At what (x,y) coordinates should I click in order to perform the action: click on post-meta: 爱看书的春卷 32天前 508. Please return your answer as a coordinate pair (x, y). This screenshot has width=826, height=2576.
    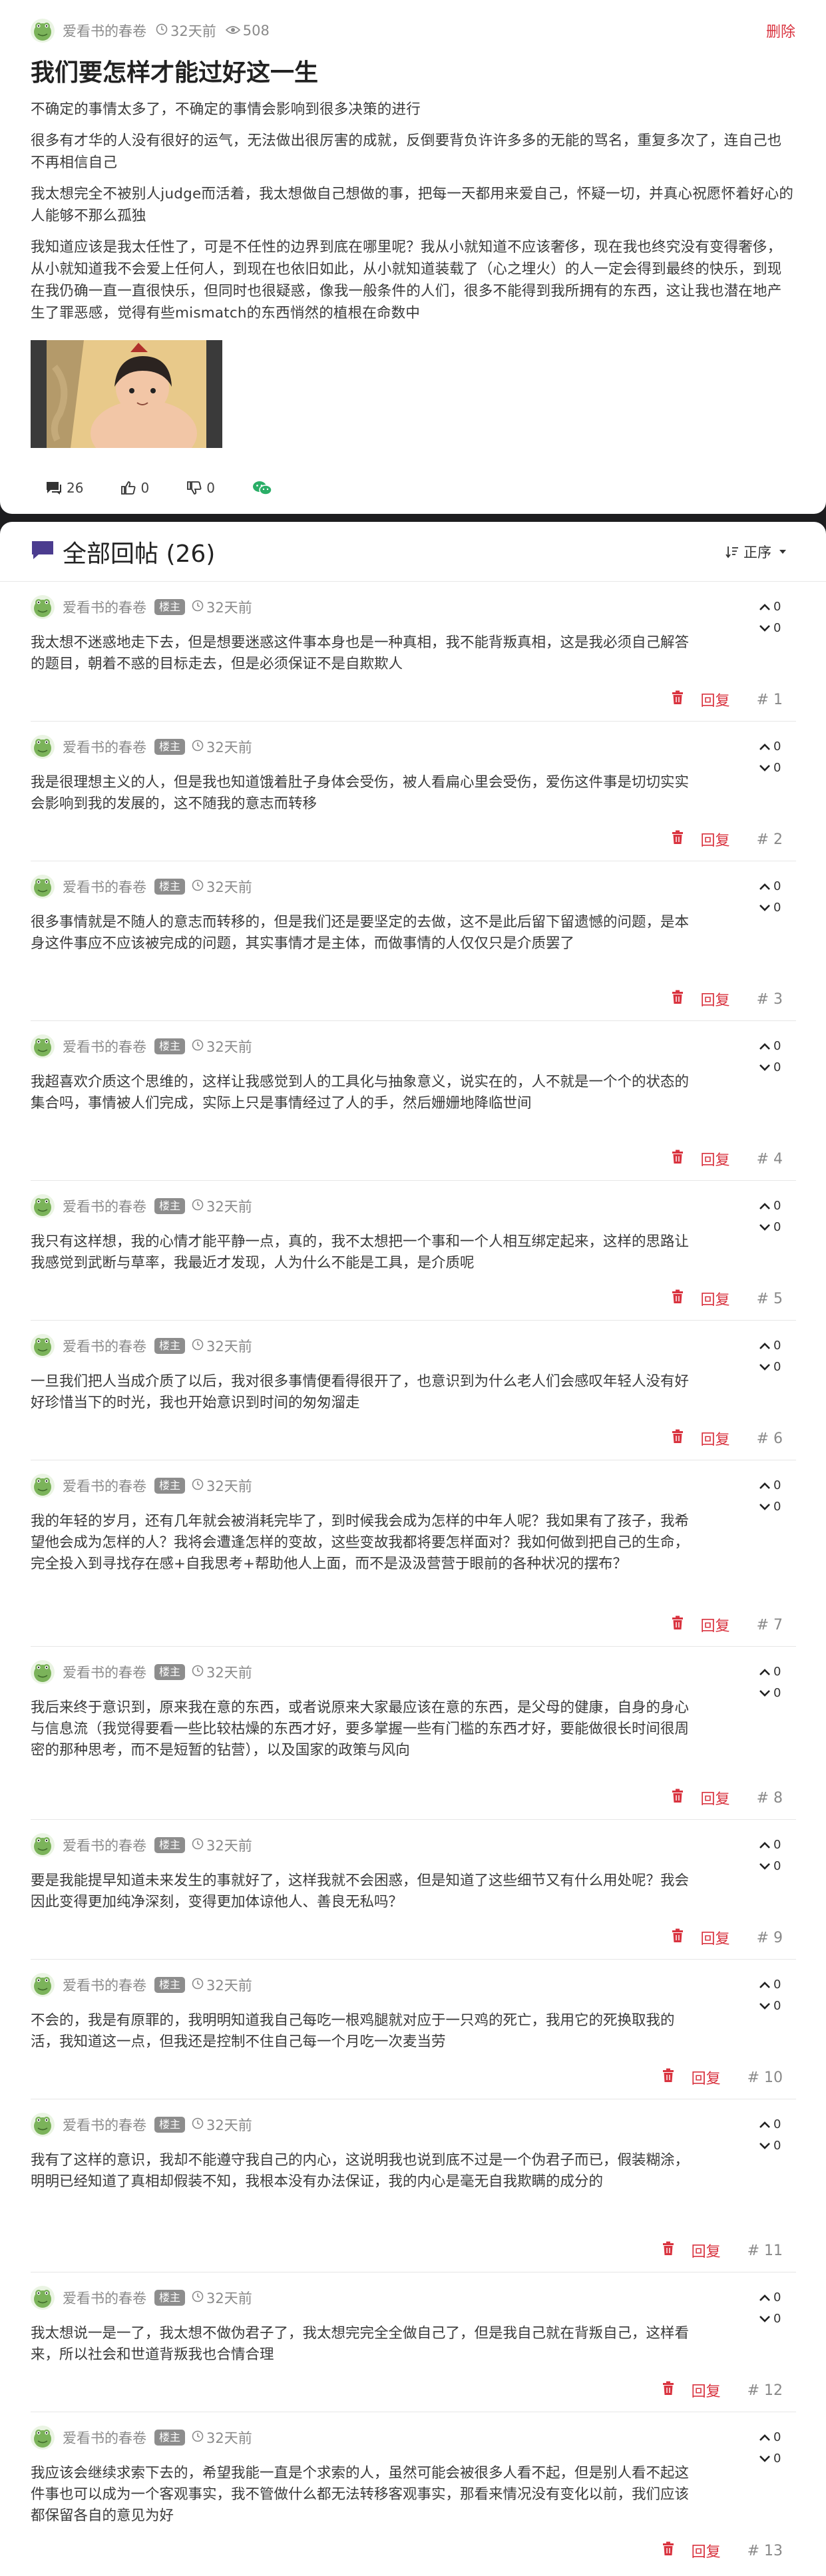
    Looking at the image, I should click on (413, 31).